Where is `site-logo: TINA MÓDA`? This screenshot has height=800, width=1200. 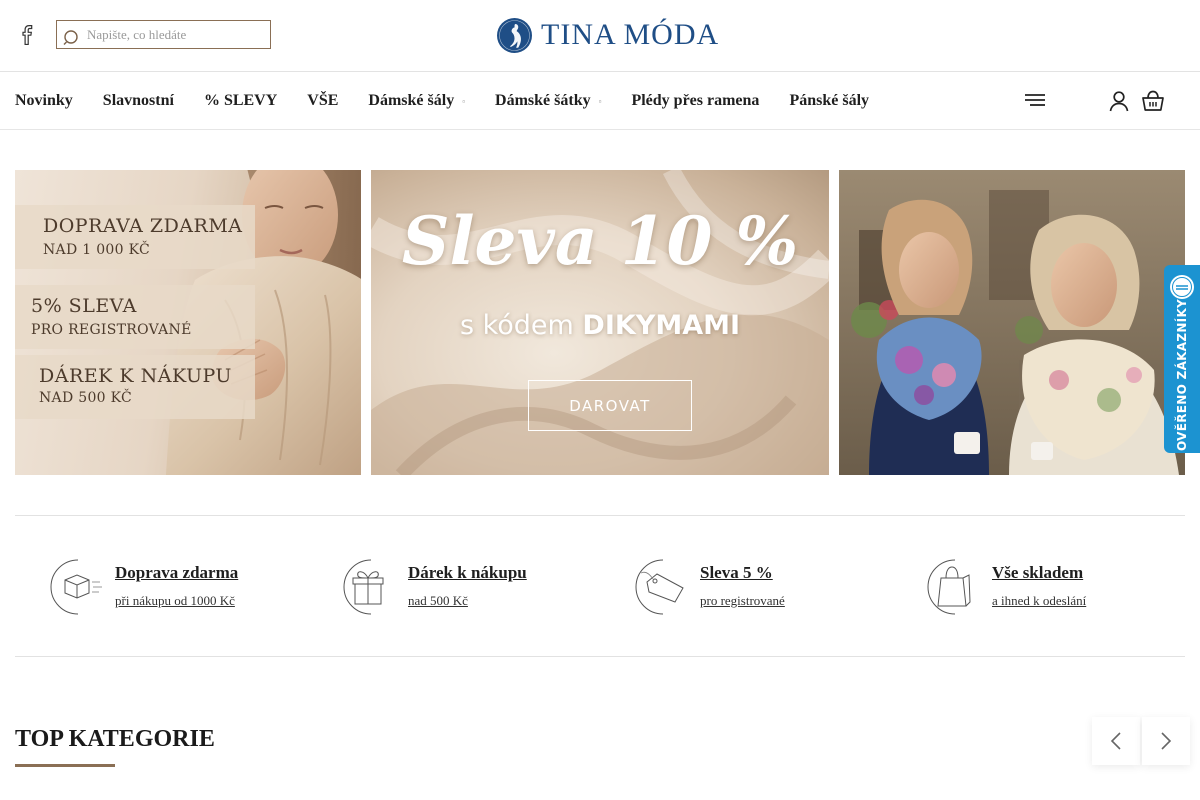
site-logo: TINA MÓDA is located at coordinates (611, 35).